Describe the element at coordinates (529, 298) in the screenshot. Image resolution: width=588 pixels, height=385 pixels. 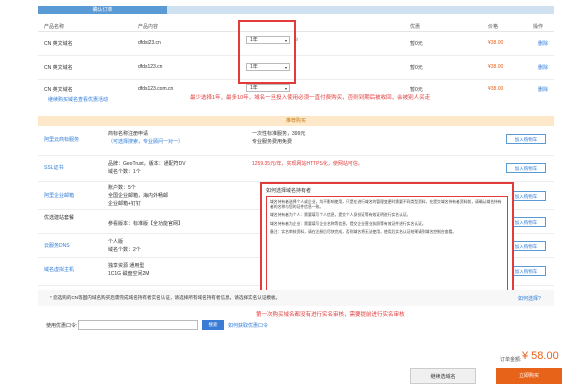
I see `notice-link: 如何选择?` at that location.